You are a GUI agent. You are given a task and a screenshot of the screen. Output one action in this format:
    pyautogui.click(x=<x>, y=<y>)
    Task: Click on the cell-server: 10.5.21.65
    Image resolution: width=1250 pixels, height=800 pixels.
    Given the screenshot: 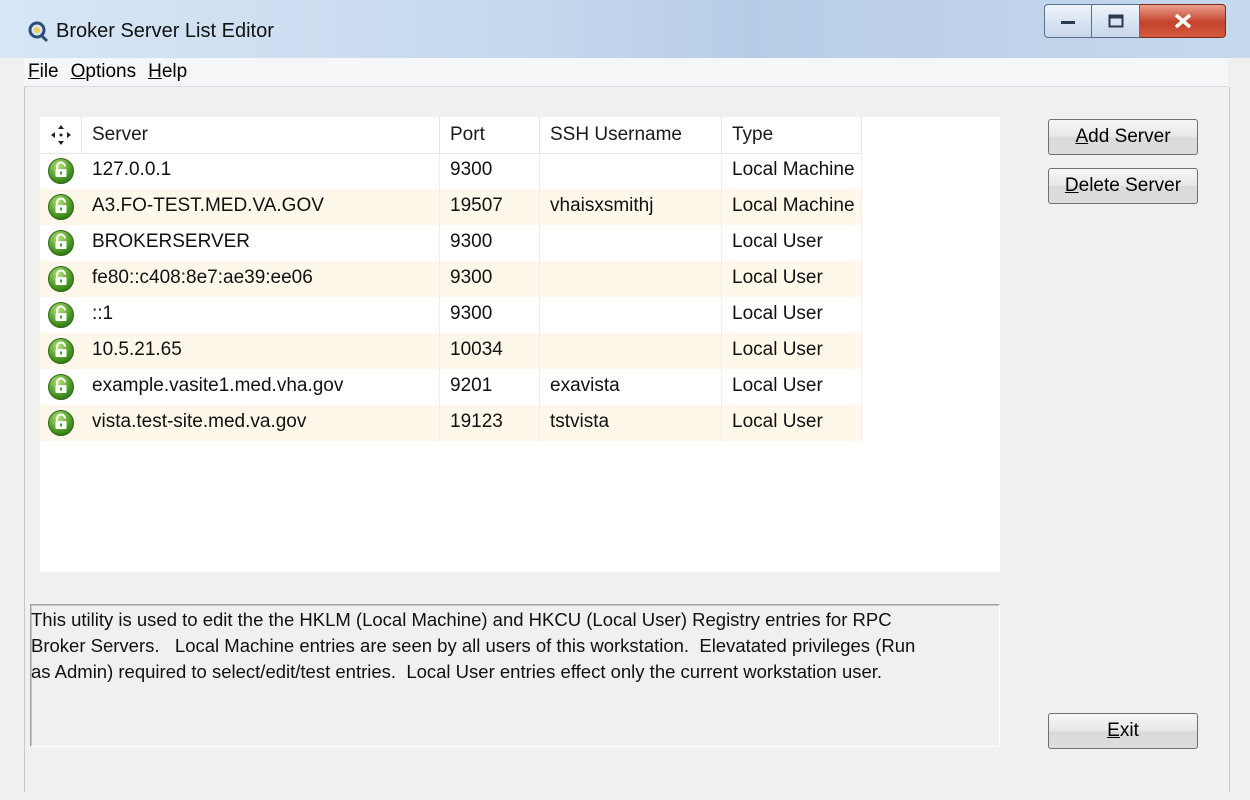 What is the action you would take?
    pyautogui.click(x=261, y=351)
    